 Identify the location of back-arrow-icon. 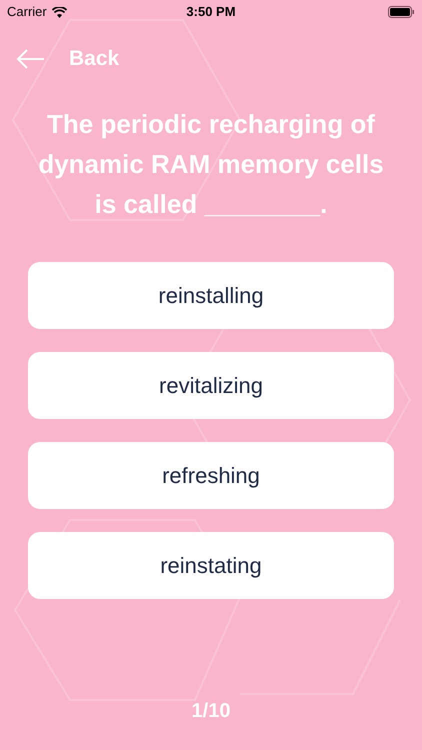
(30, 59).